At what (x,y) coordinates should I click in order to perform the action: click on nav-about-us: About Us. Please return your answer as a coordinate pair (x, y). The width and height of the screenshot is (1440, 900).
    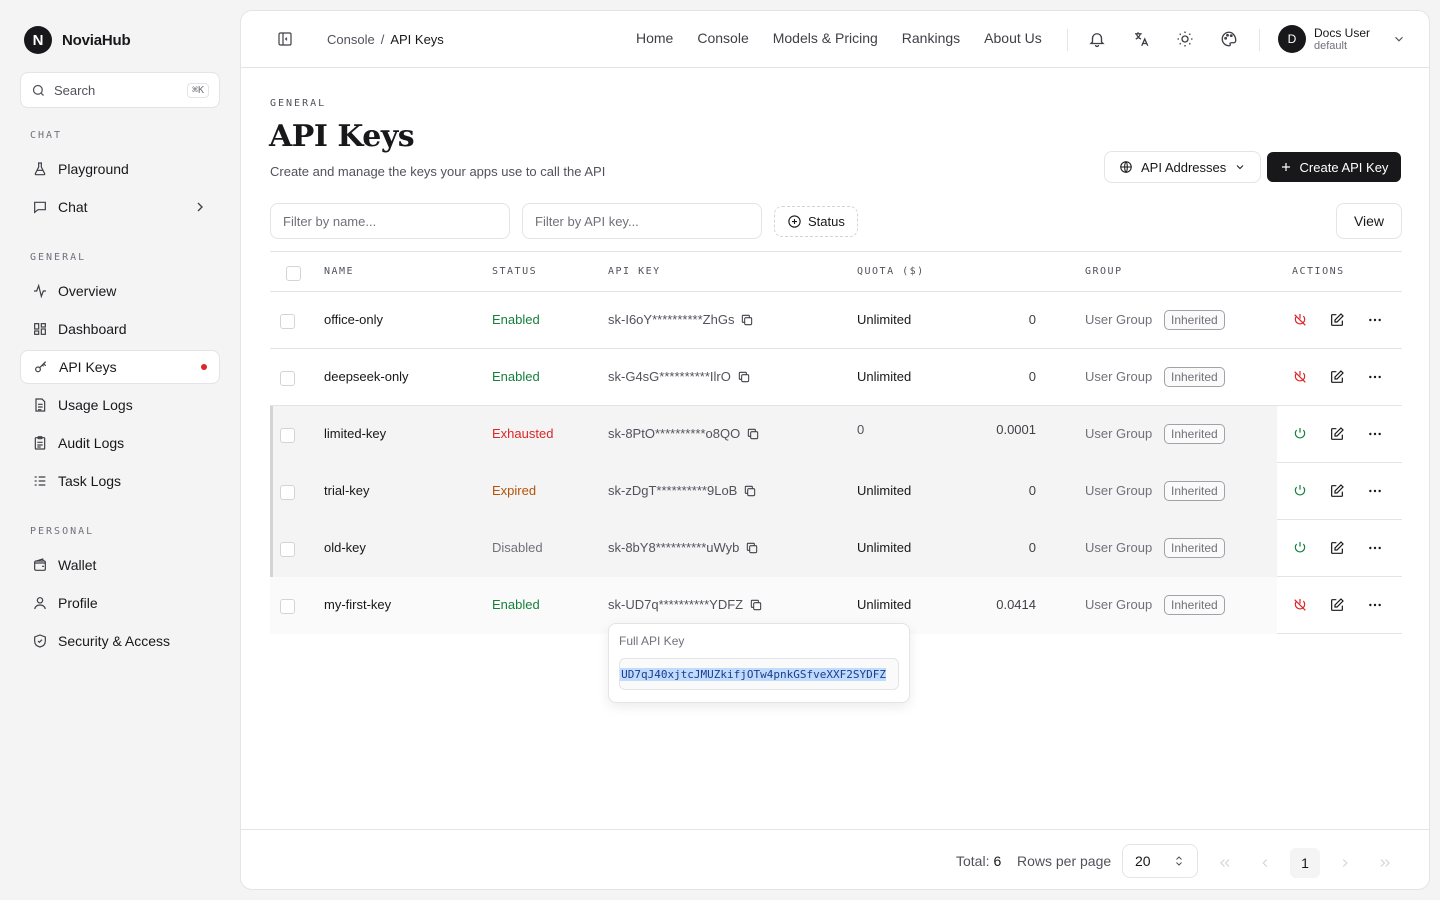
    Looking at the image, I should click on (1013, 38).